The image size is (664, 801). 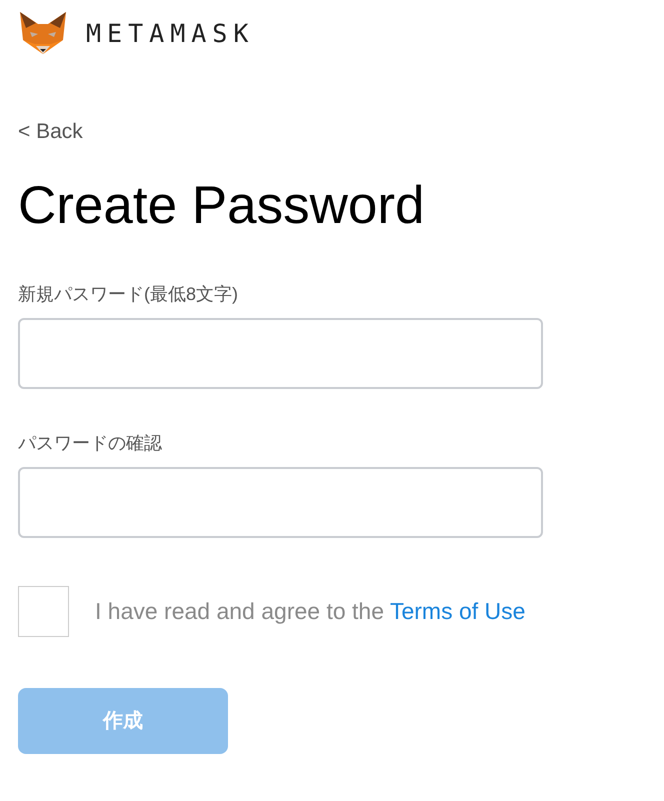 I want to click on terms-sentence: I have read and agree to the Terms of Use, so click(x=310, y=611).